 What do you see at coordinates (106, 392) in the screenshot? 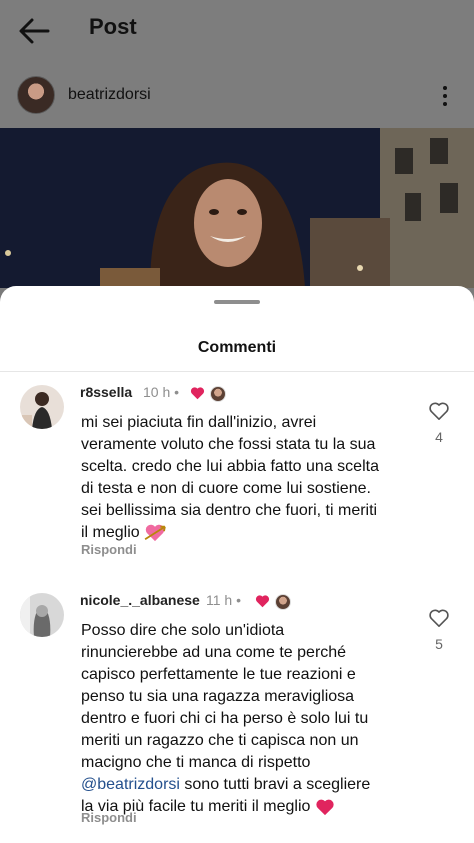
I see `comment-username: r8ssella` at bounding box center [106, 392].